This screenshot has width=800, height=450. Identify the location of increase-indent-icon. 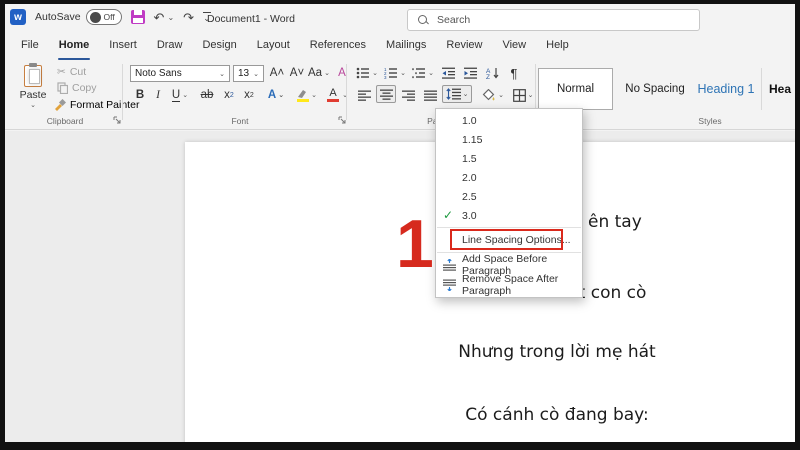
(470, 73).